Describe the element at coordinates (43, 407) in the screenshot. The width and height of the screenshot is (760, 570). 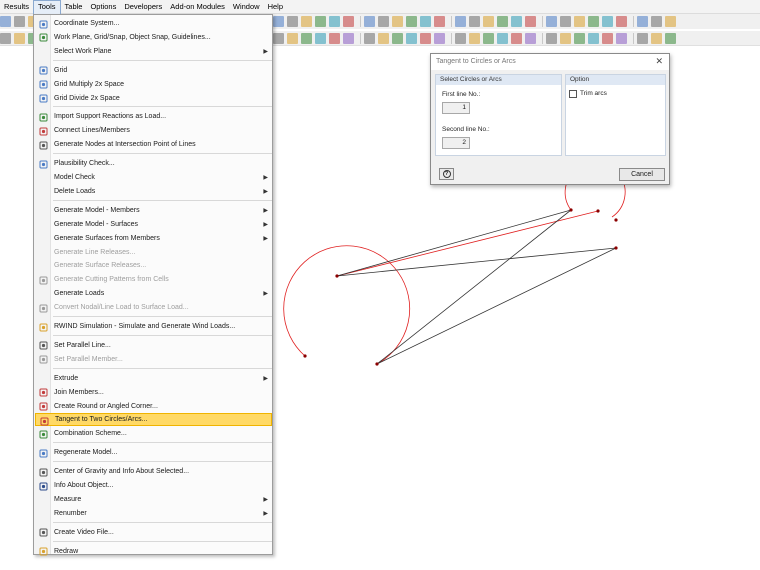
I see `round-corner-icon` at that location.